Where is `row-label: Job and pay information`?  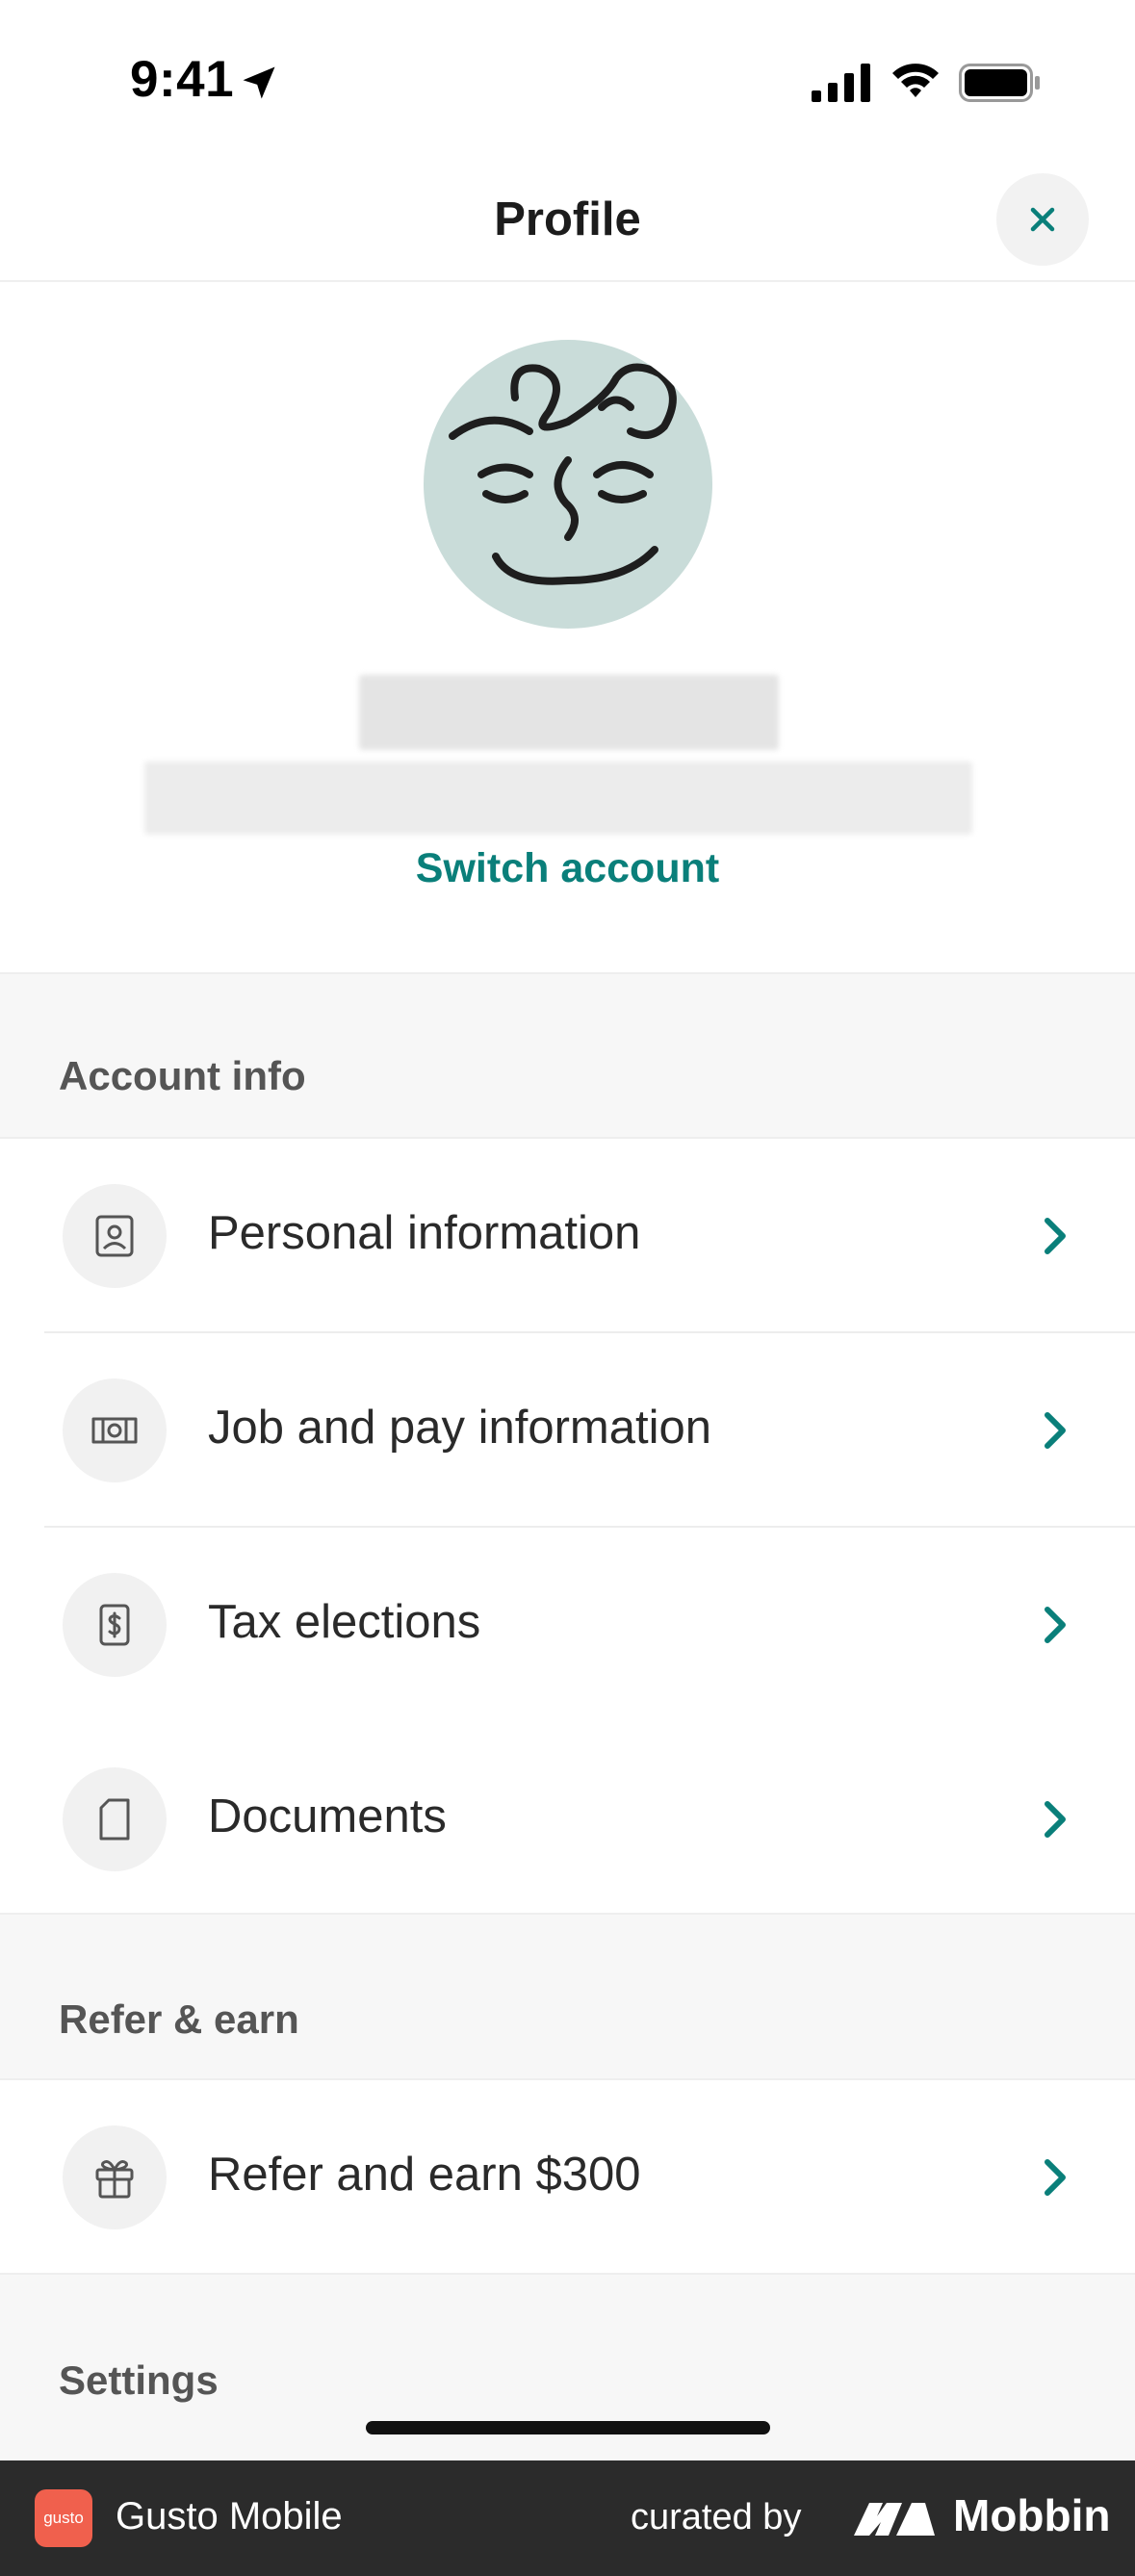 row-label: Job and pay information is located at coordinates (459, 1428).